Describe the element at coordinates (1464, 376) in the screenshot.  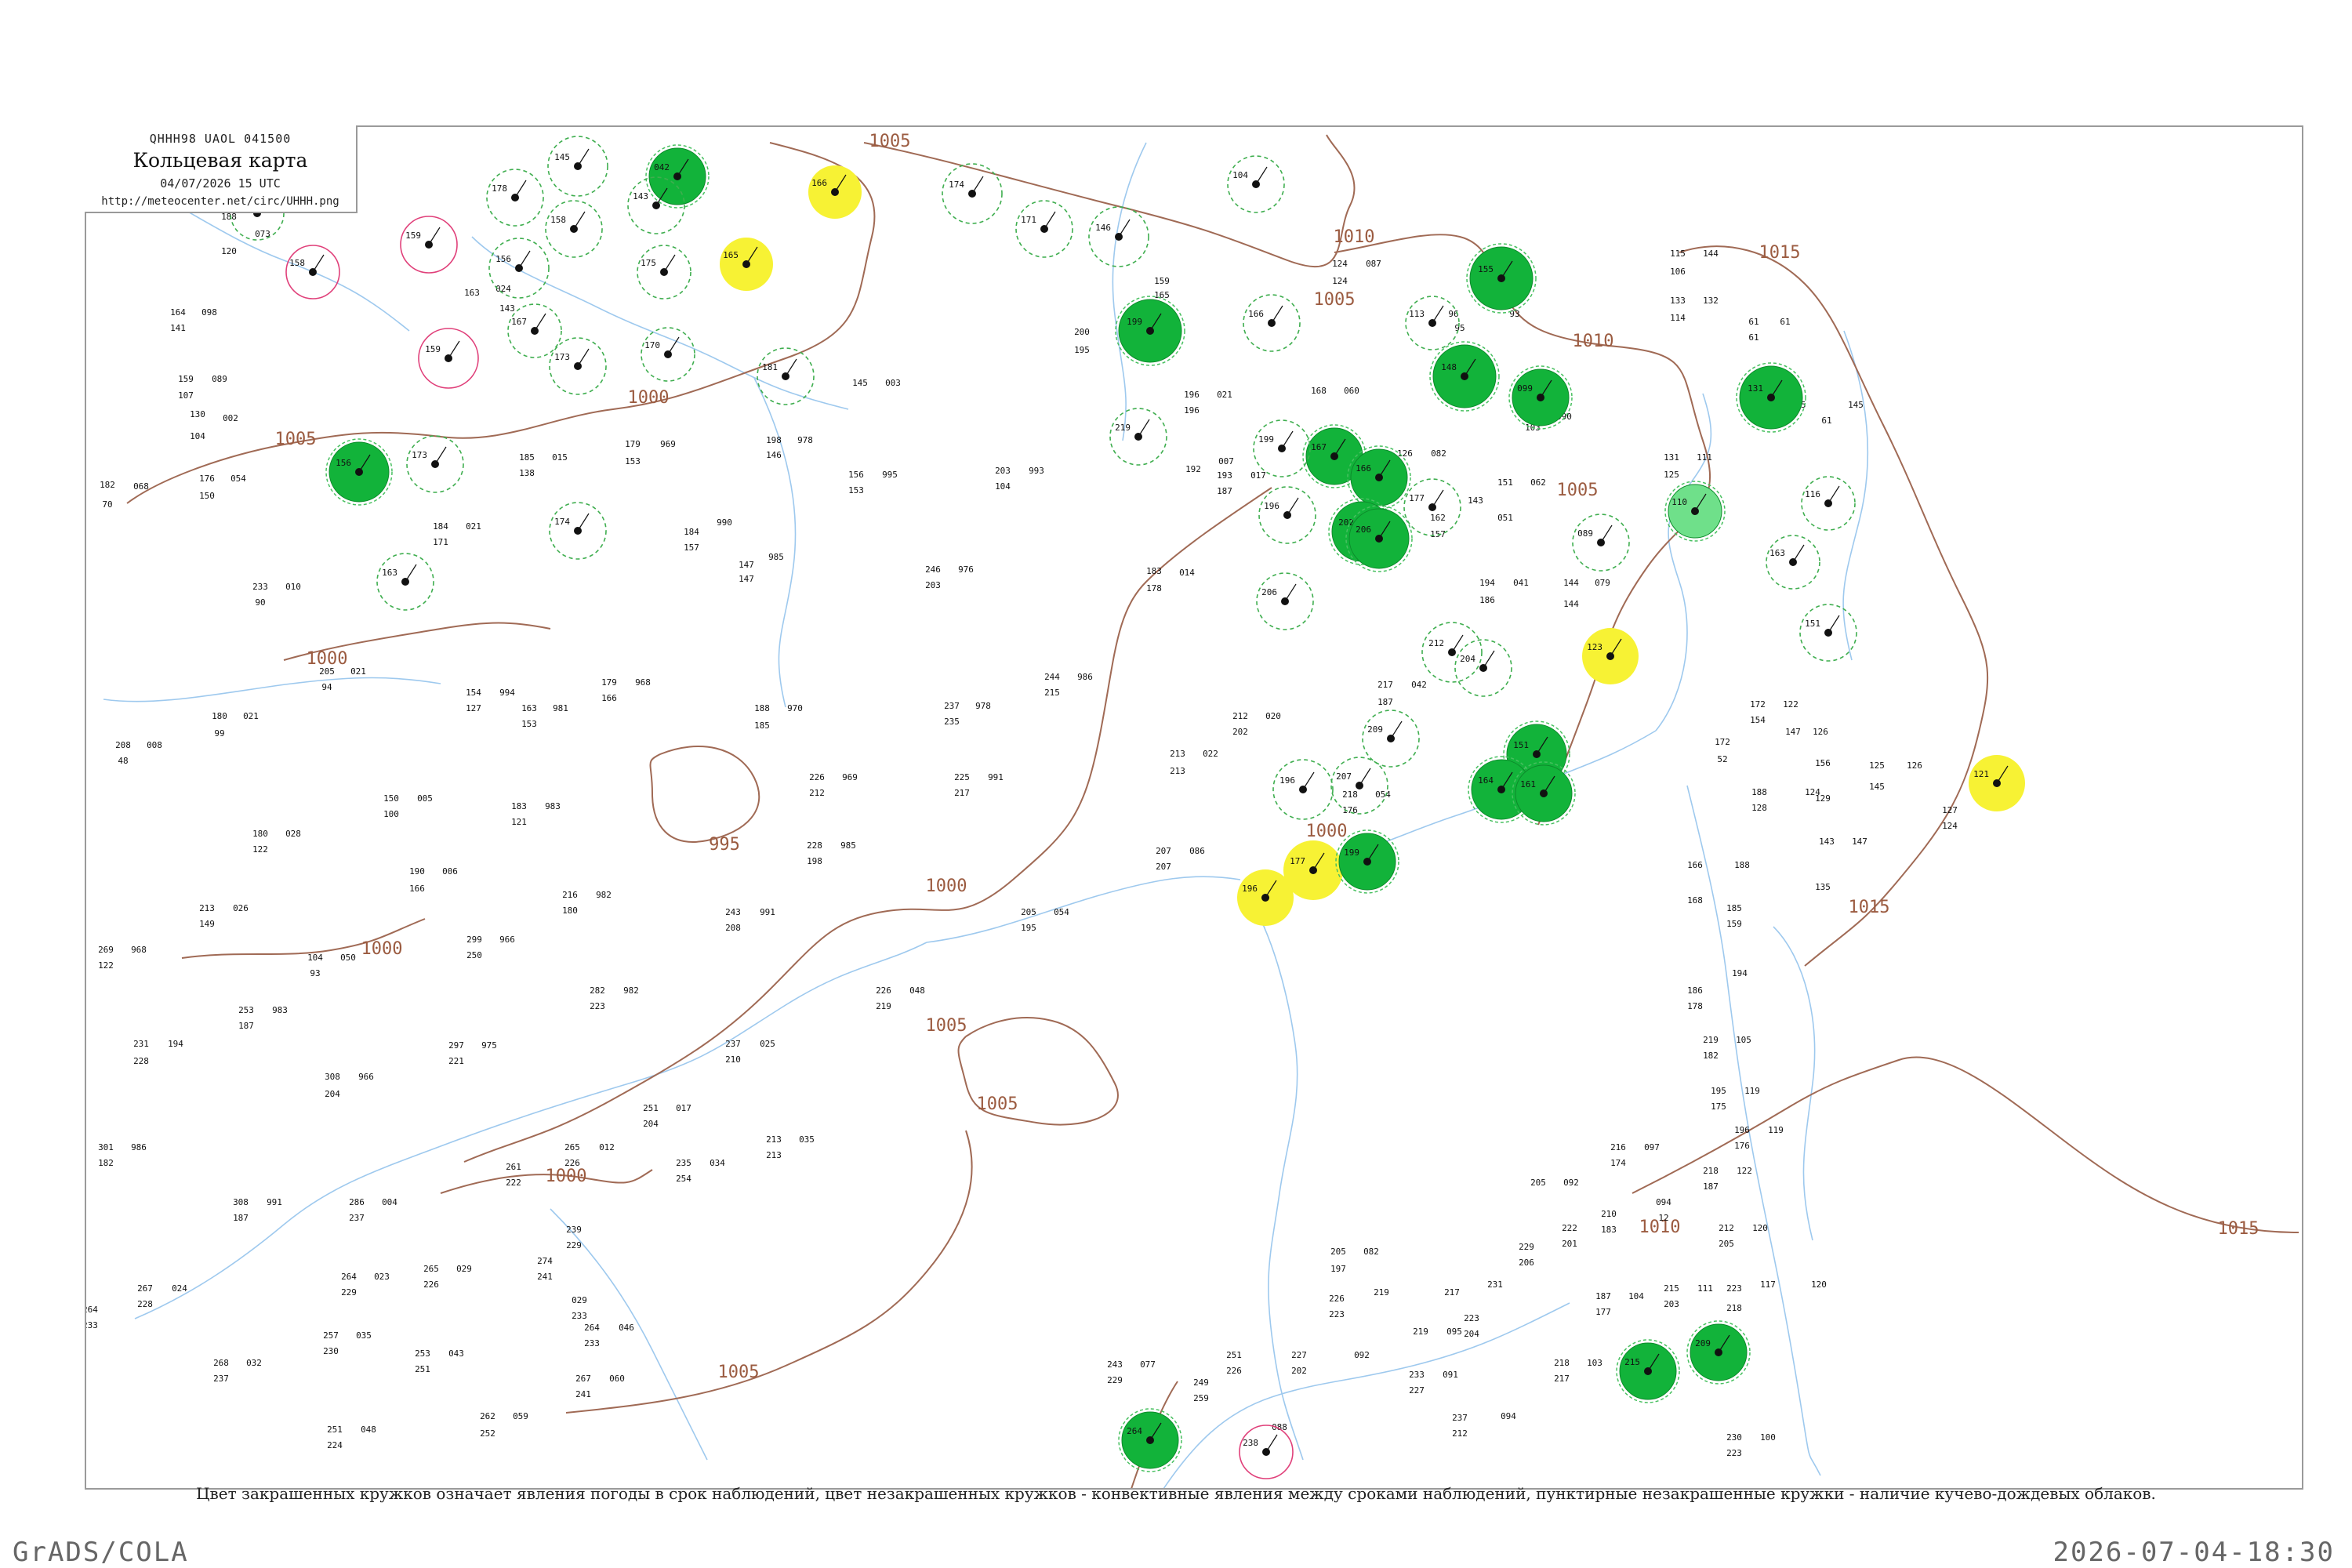
I see `station-marker-rain: 148` at that location.